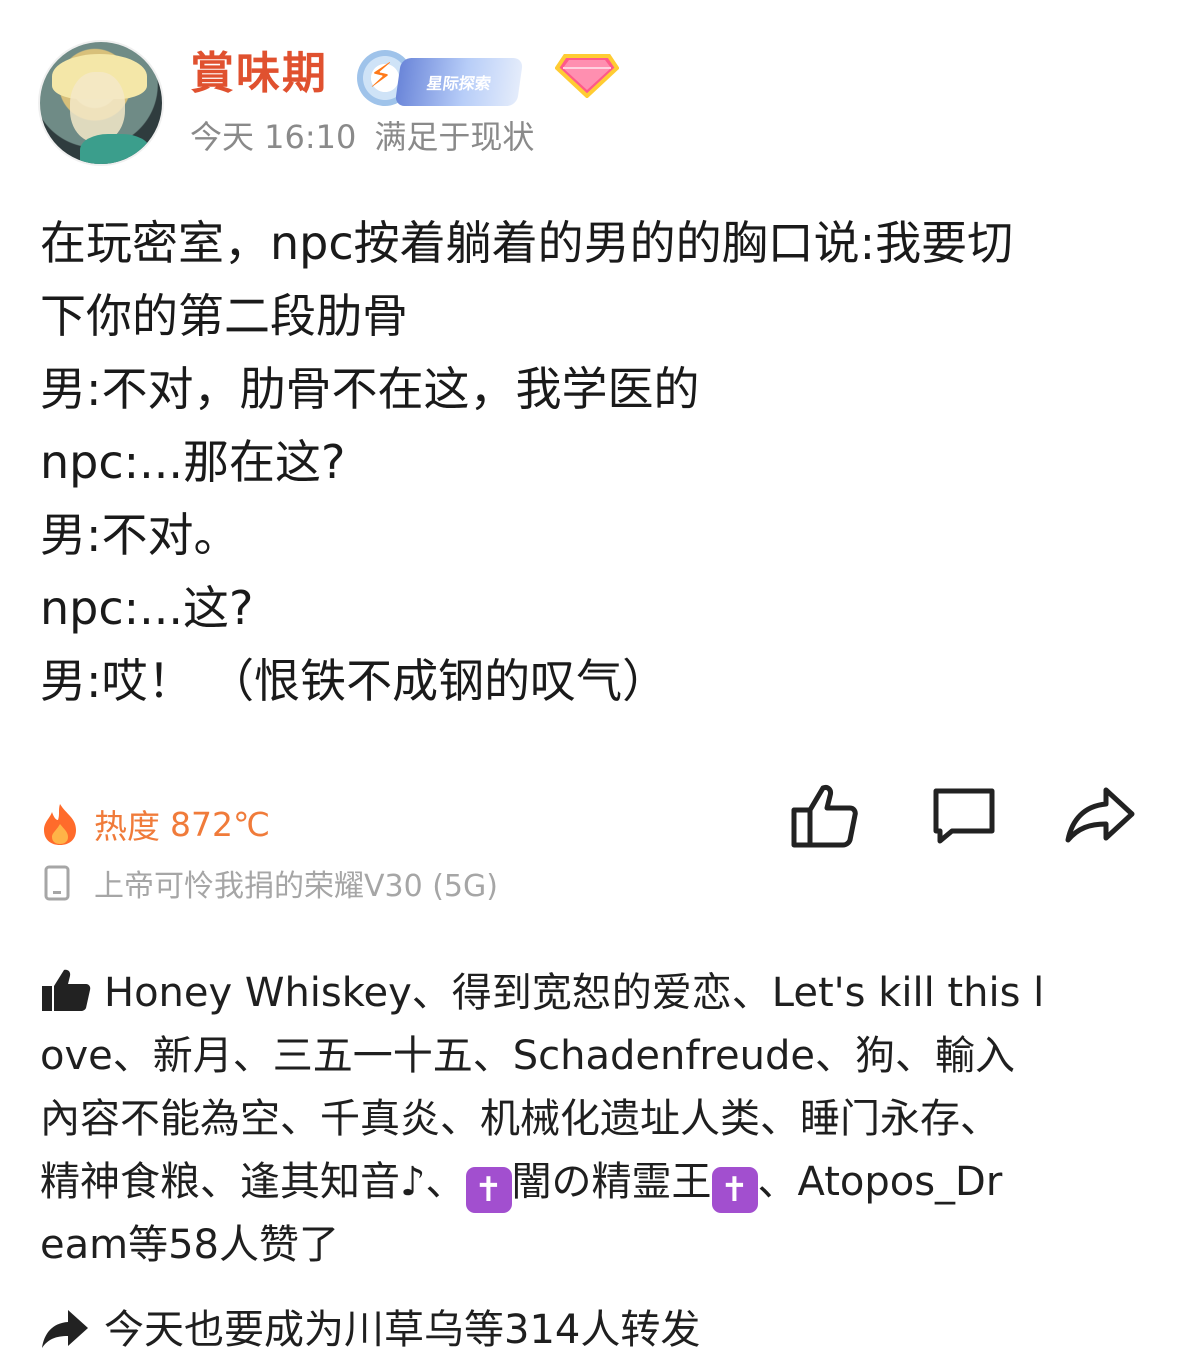 The height and width of the screenshot is (1363, 1179). I want to click on diamond-icon, so click(587, 74).